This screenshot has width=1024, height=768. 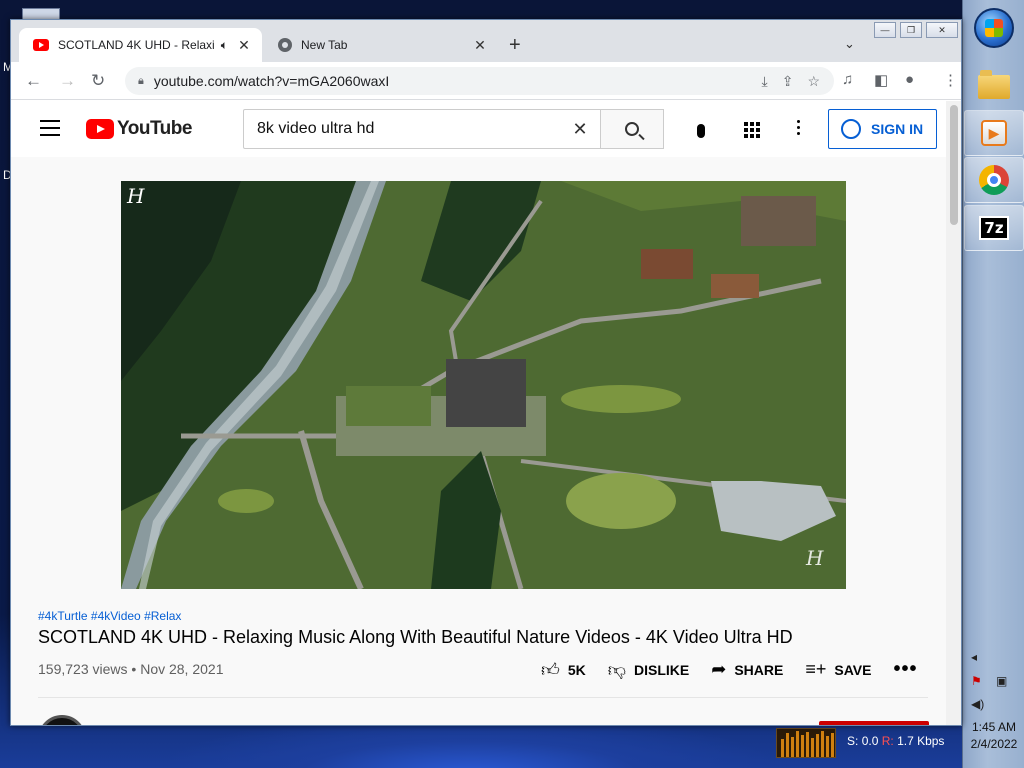 I want to click on youtube-logo: YouTube, so click(x=139, y=129).